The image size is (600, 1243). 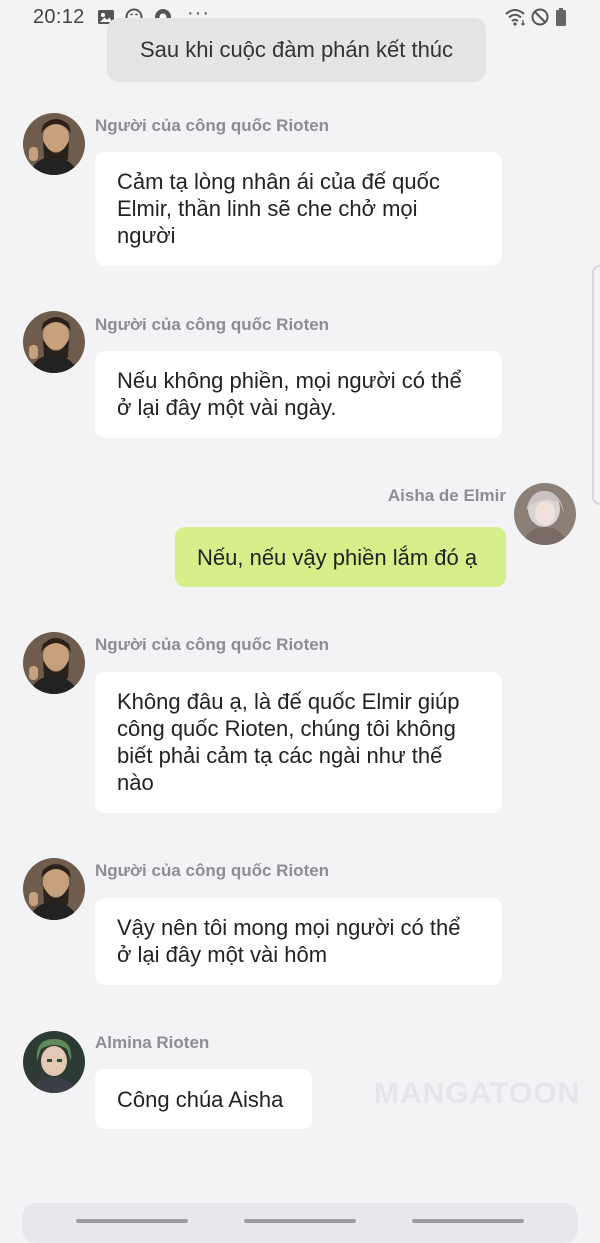 What do you see at coordinates (286, 728) in the screenshot?
I see `message-line: công quốc Rioten, chúng tôi không` at bounding box center [286, 728].